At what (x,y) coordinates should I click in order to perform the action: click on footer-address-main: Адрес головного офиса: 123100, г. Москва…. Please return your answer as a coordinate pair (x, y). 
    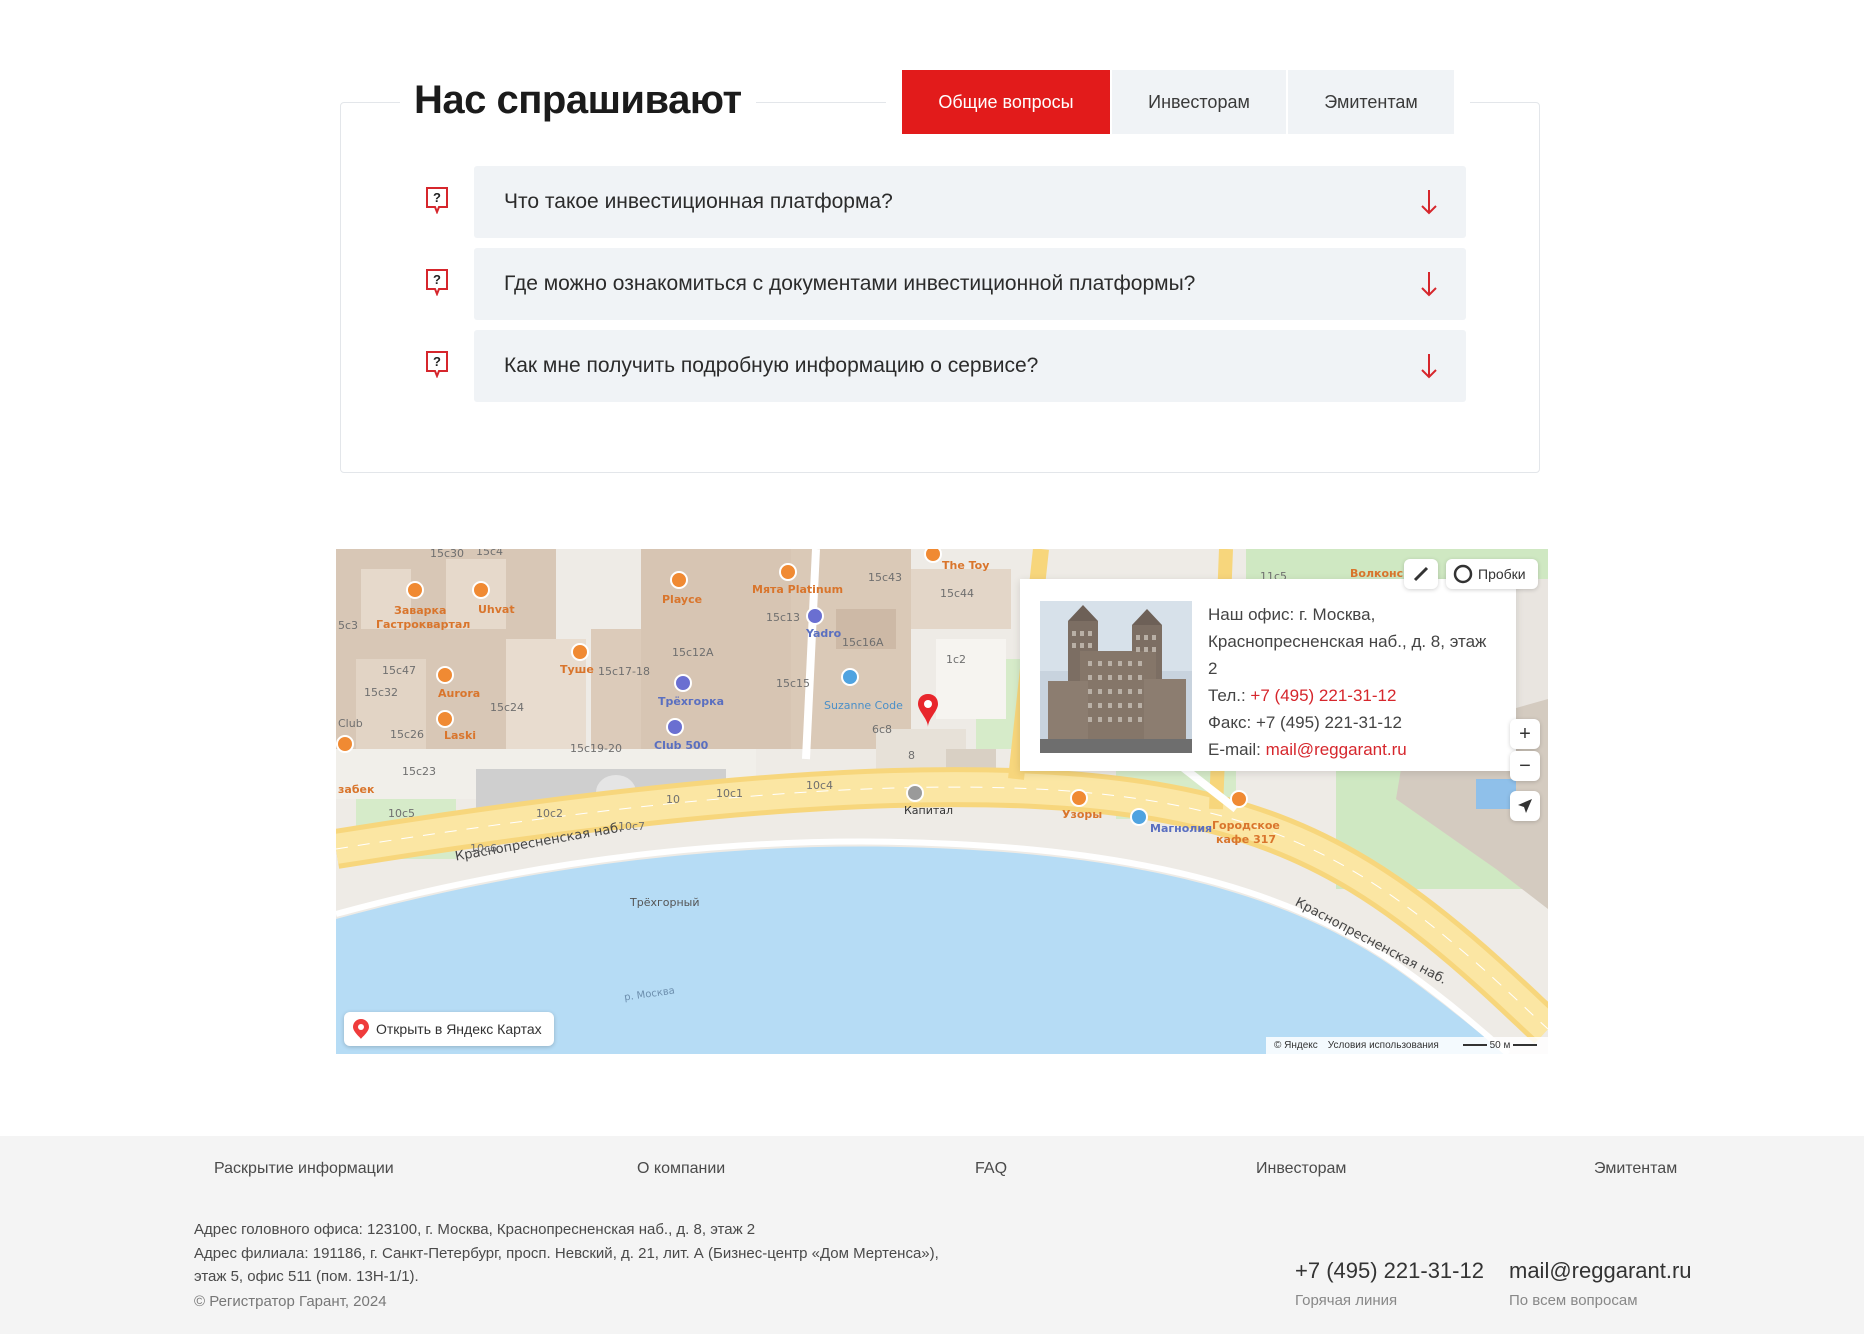
    Looking at the image, I should click on (475, 1229).